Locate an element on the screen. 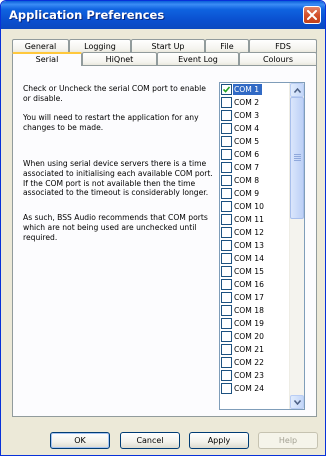 This screenshot has height=456, width=326. tab-general: General is located at coordinates (40, 46).